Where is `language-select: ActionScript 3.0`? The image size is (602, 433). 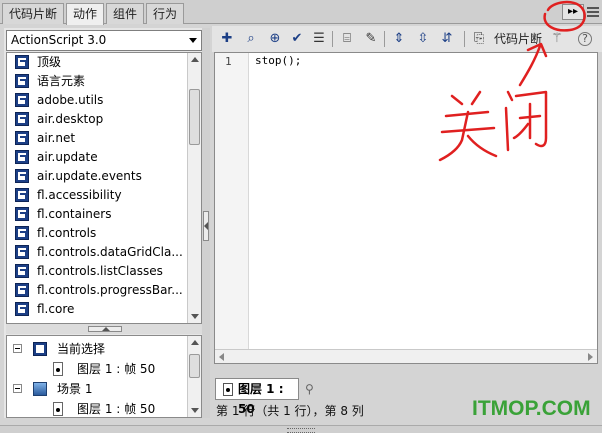 language-select: ActionScript 3.0 is located at coordinates (104, 40).